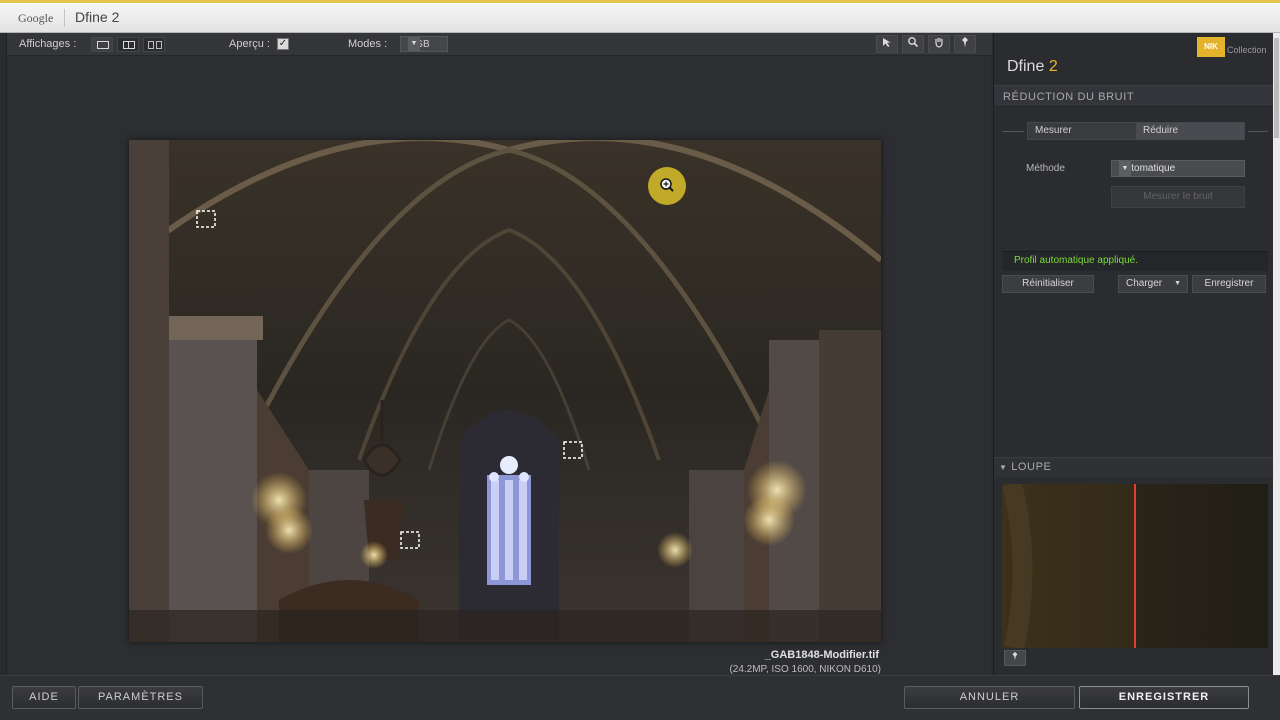  Describe the element at coordinates (1135, 261) in the screenshot. I see `status-message: Profil automatique appliqué.` at that location.